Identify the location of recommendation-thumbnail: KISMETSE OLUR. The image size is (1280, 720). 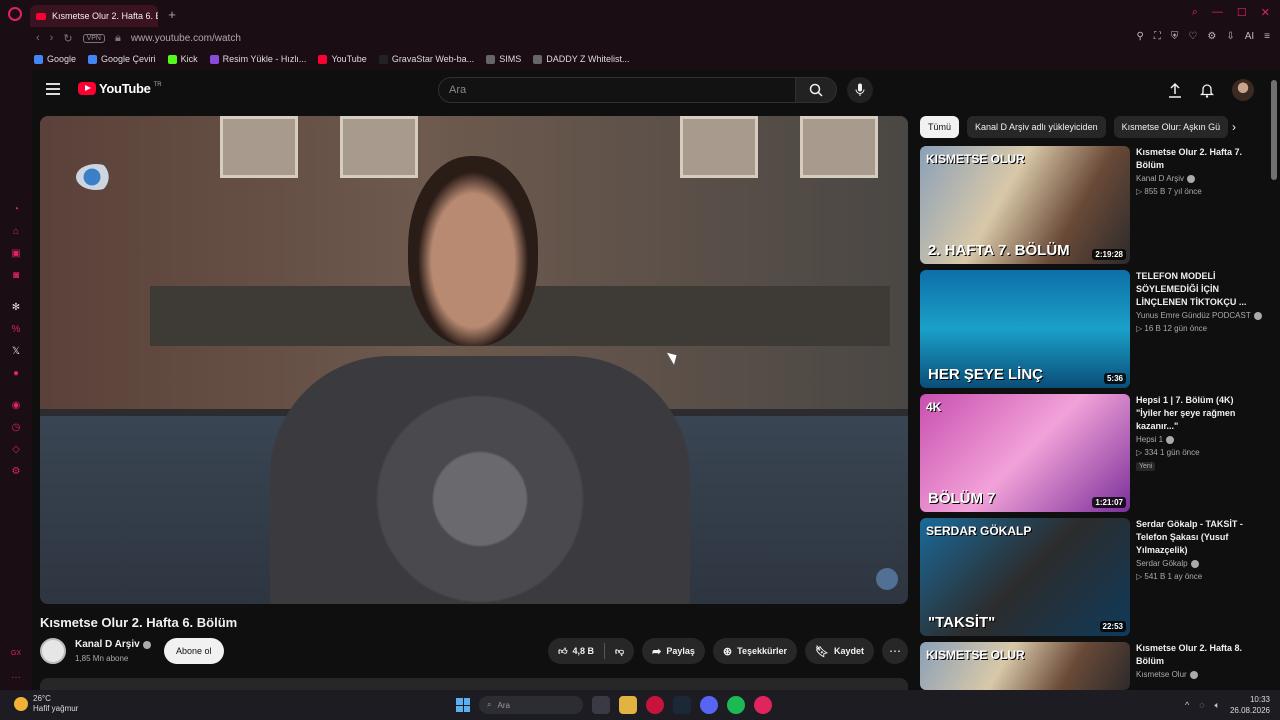
(1025, 666).